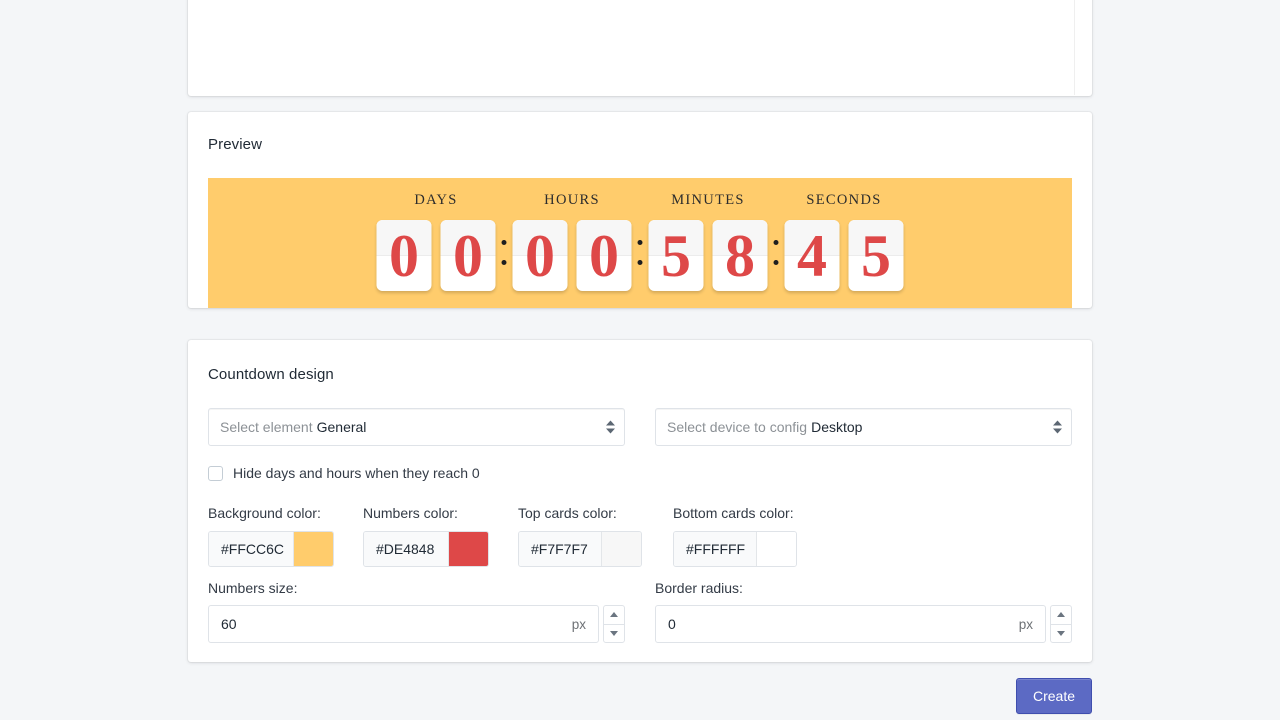 The height and width of the screenshot is (720, 1280). Describe the element at coordinates (708, 200) in the screenshot. I see `unit-label: MINUTES` at that location.